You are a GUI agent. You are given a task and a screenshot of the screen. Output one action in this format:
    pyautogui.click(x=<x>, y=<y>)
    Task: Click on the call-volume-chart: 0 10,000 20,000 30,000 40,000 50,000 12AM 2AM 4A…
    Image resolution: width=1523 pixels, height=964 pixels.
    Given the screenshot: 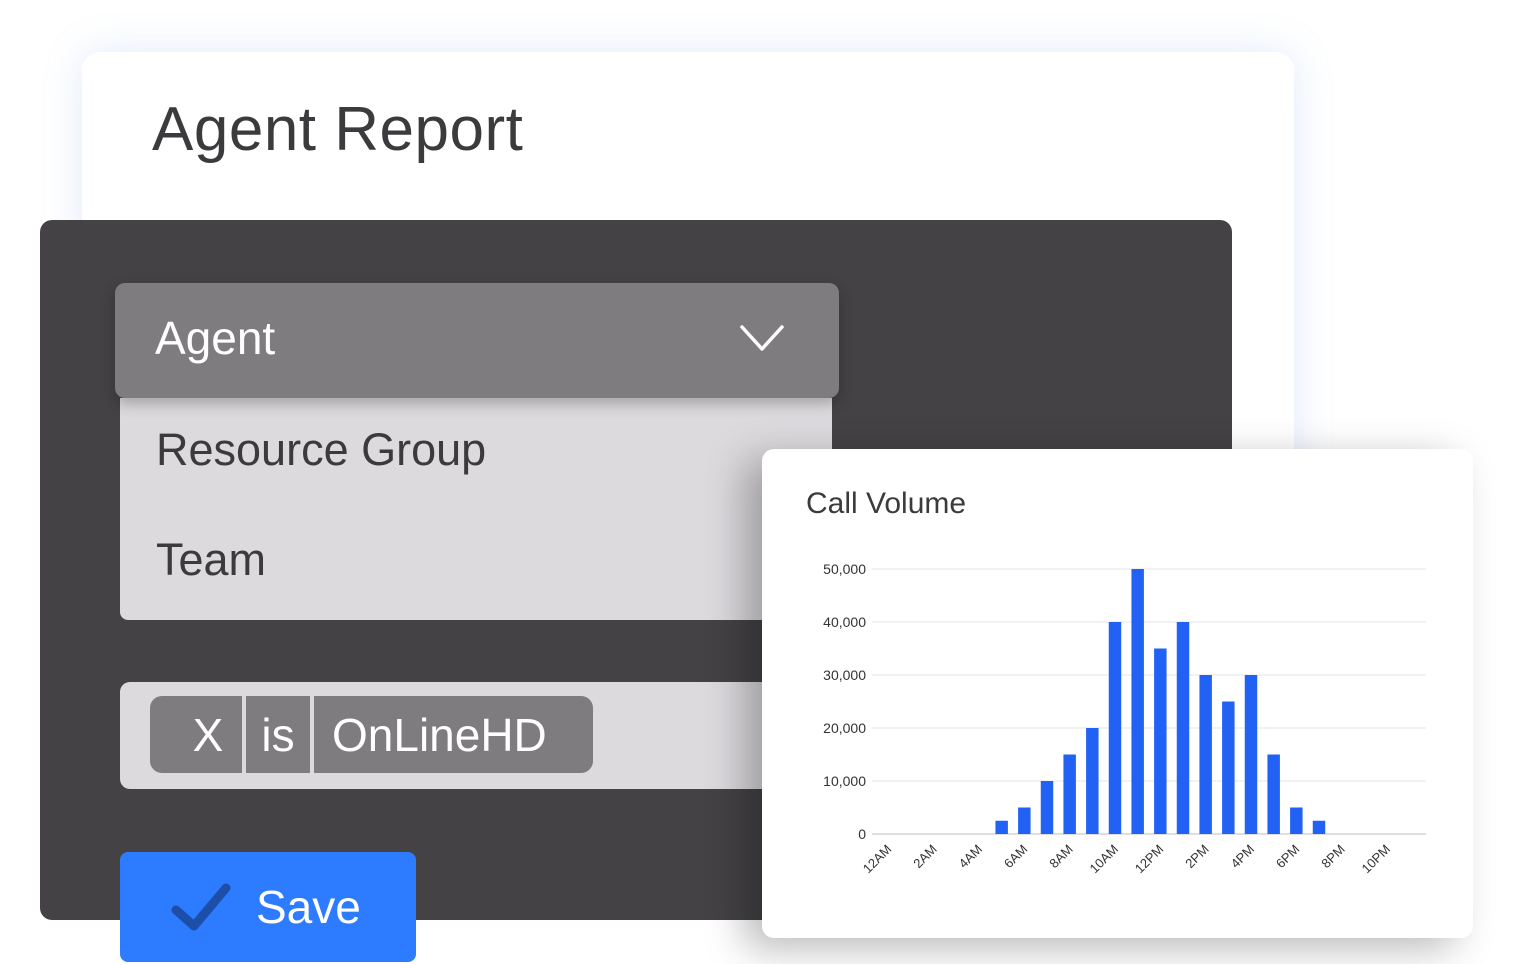 What is the action you would take?
    pyautogui.click(x=1124, y=719)
    